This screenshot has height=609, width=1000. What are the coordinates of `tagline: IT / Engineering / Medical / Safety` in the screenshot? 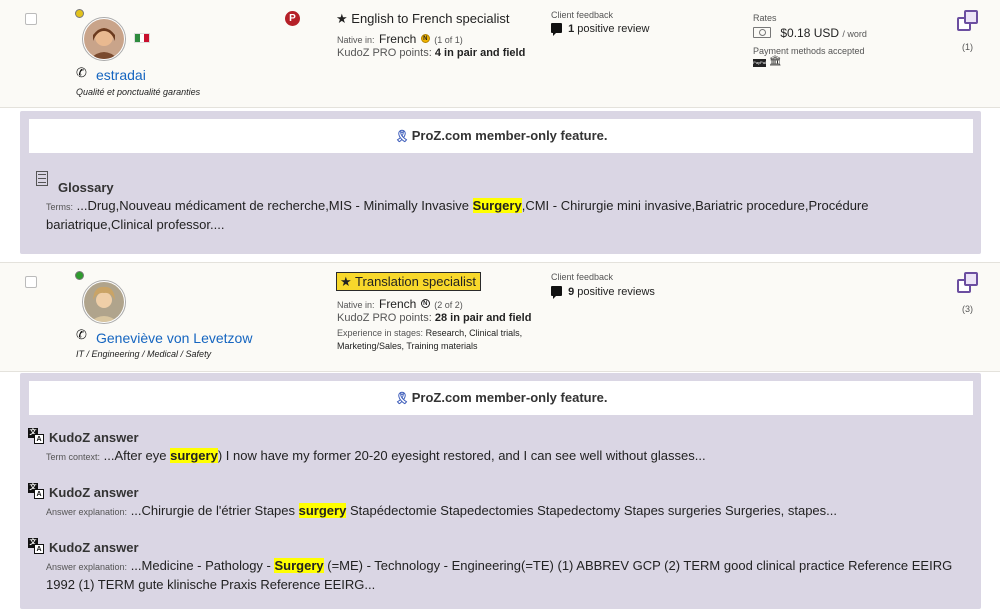 It's located at (144, 354).